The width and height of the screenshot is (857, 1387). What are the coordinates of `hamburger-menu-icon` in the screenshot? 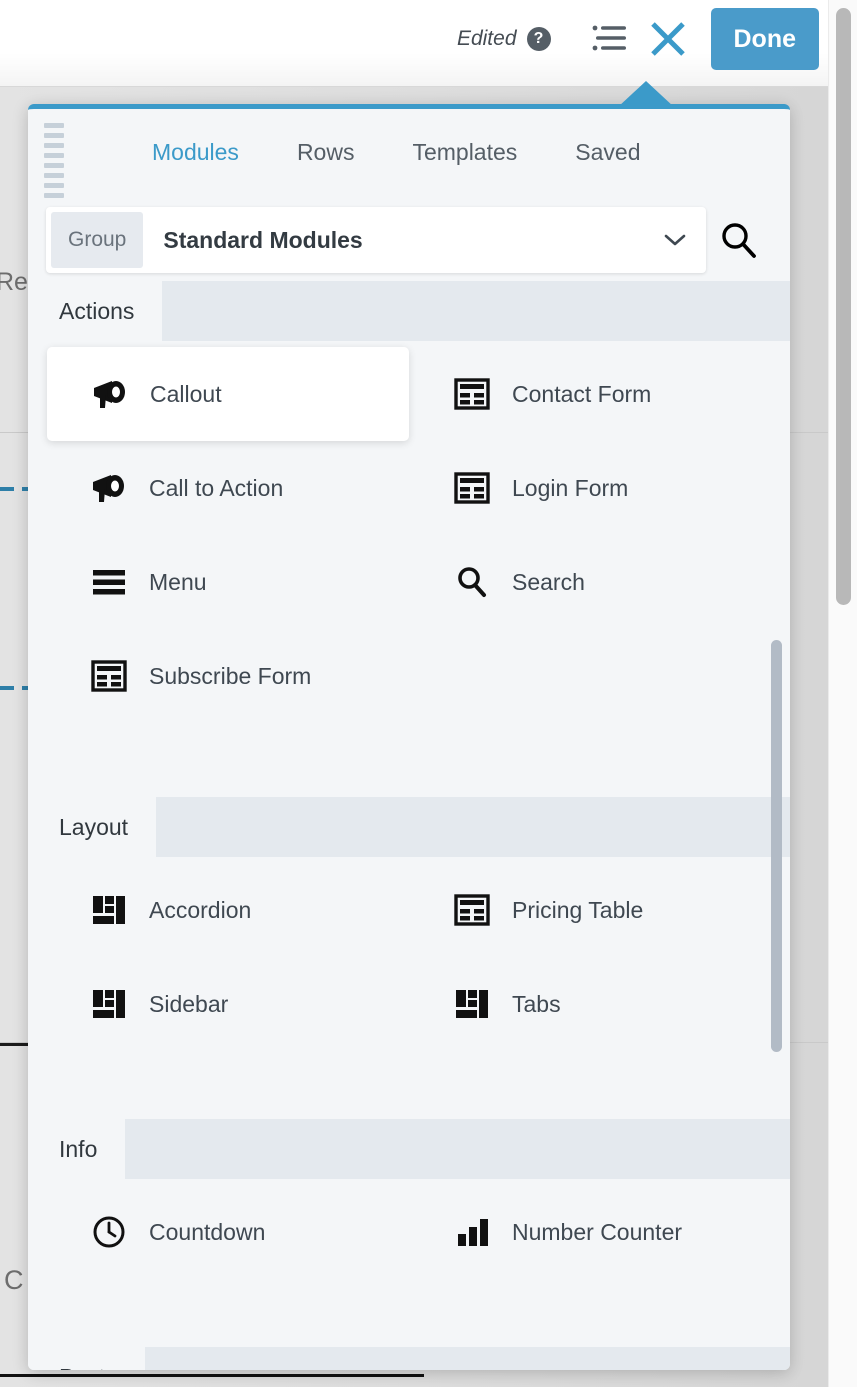 It's located at (109, 582).